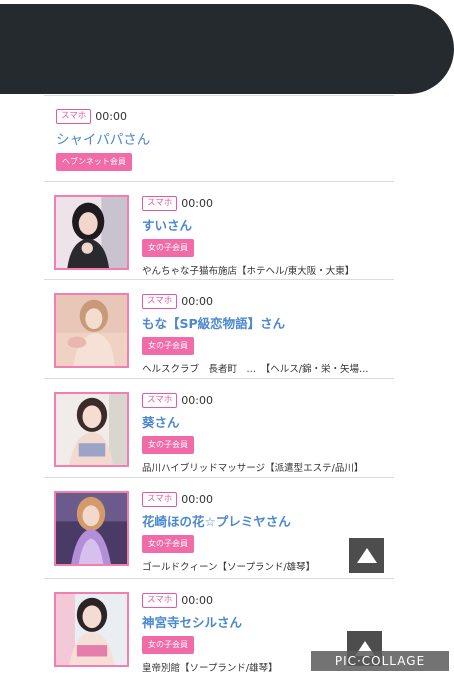  I want to click on entry-name: すいさん, so click(267, 224).